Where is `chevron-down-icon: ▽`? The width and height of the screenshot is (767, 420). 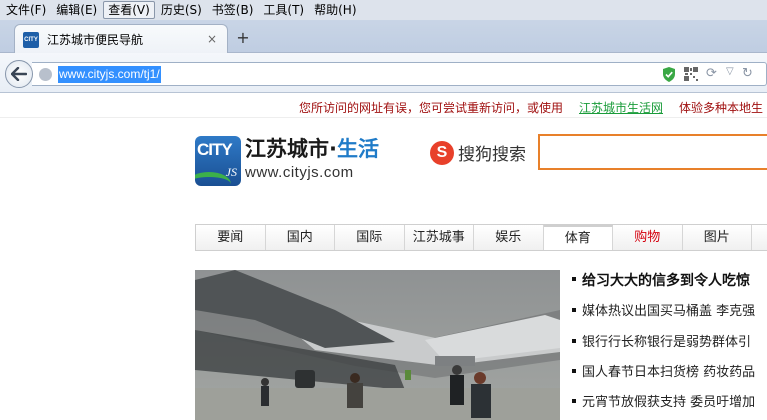
chevron-down-icon: ▽ is located at coordinates (730, 71).